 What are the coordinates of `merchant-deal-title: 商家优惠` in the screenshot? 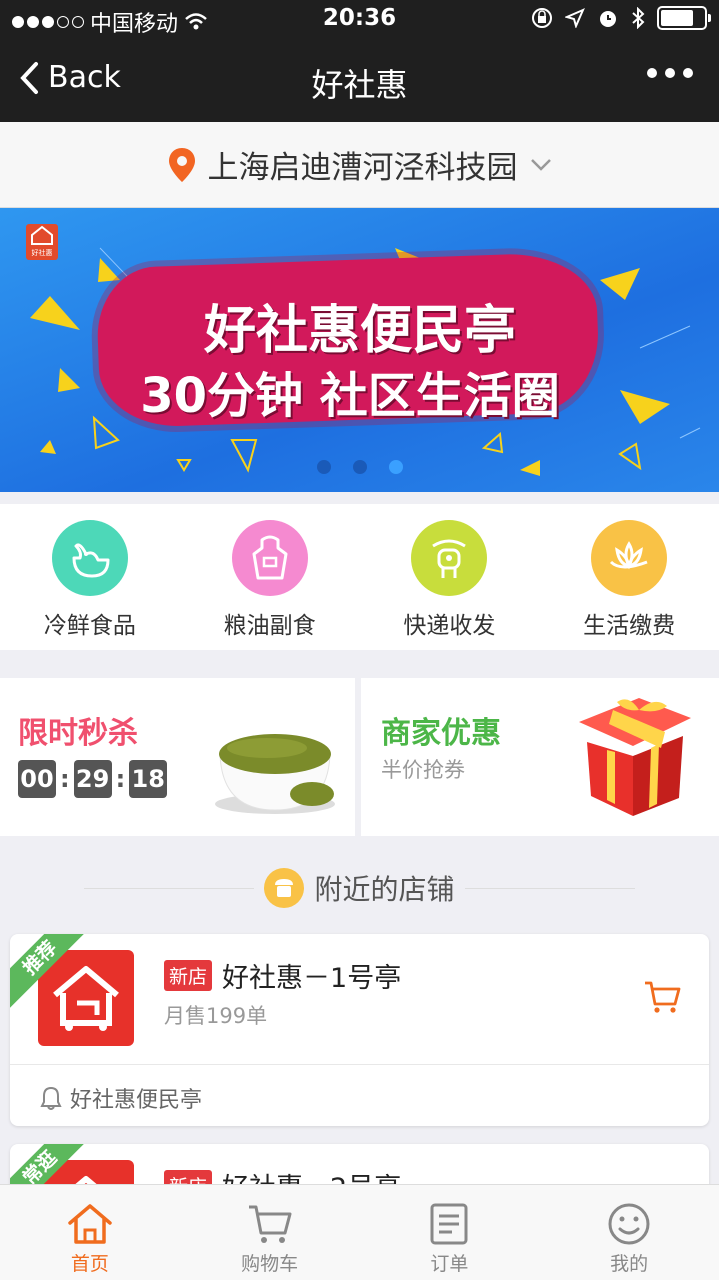 It's located at (441, 733).